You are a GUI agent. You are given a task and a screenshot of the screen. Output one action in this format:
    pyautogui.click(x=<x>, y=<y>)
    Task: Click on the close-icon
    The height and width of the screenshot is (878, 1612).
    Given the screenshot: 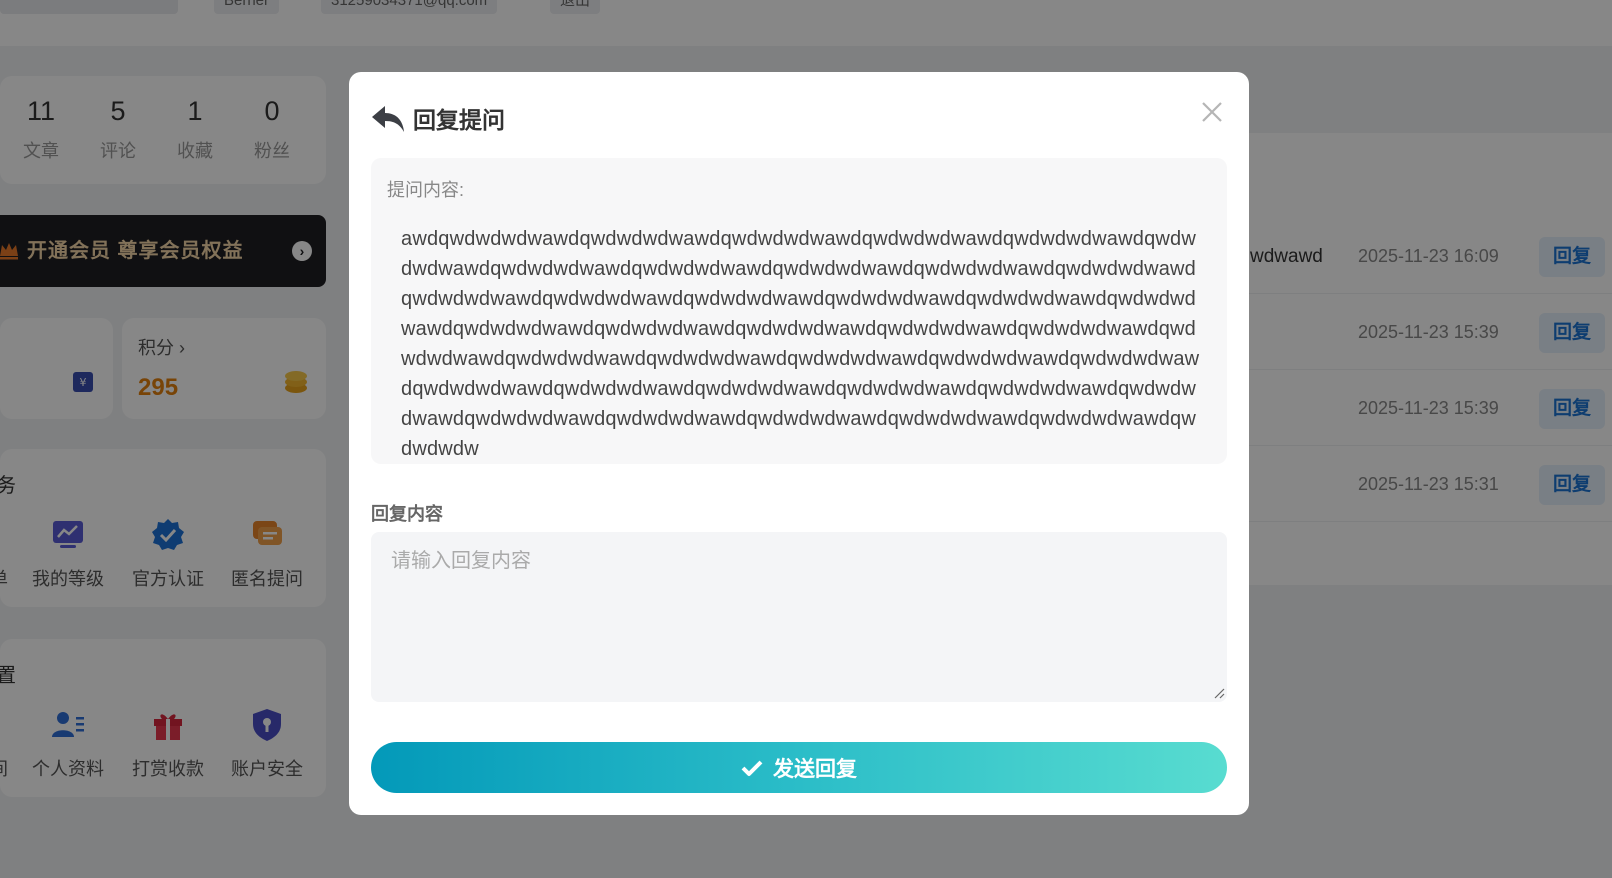 What is the action you would take?
    pyautogui.click(x=1212, y=112)
    